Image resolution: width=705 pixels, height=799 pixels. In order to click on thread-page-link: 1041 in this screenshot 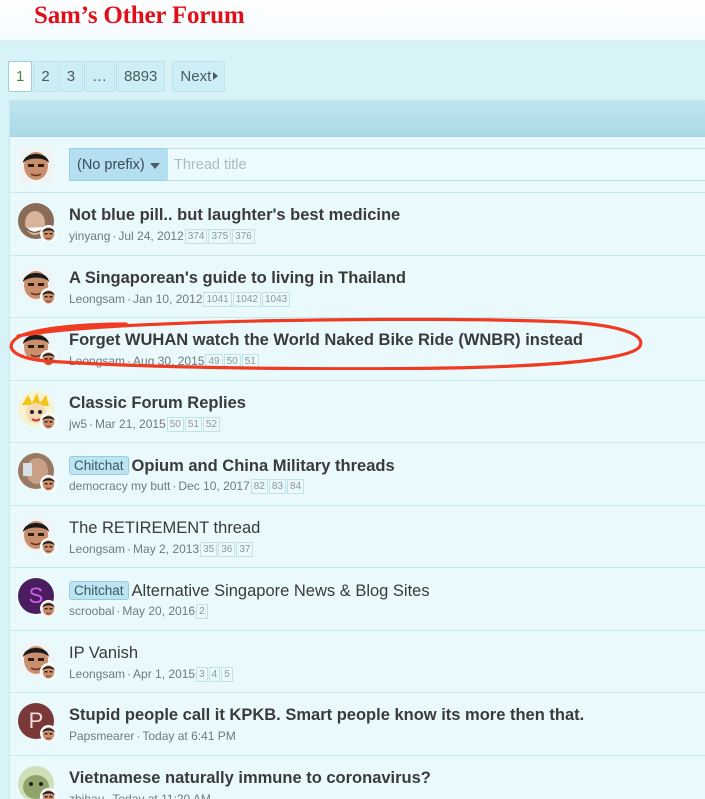, I will do `click(217, 299)`.